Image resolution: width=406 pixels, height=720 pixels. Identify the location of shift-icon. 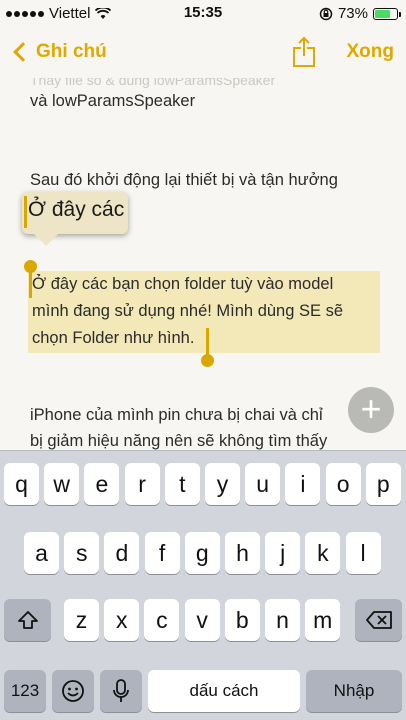
(27, 620).